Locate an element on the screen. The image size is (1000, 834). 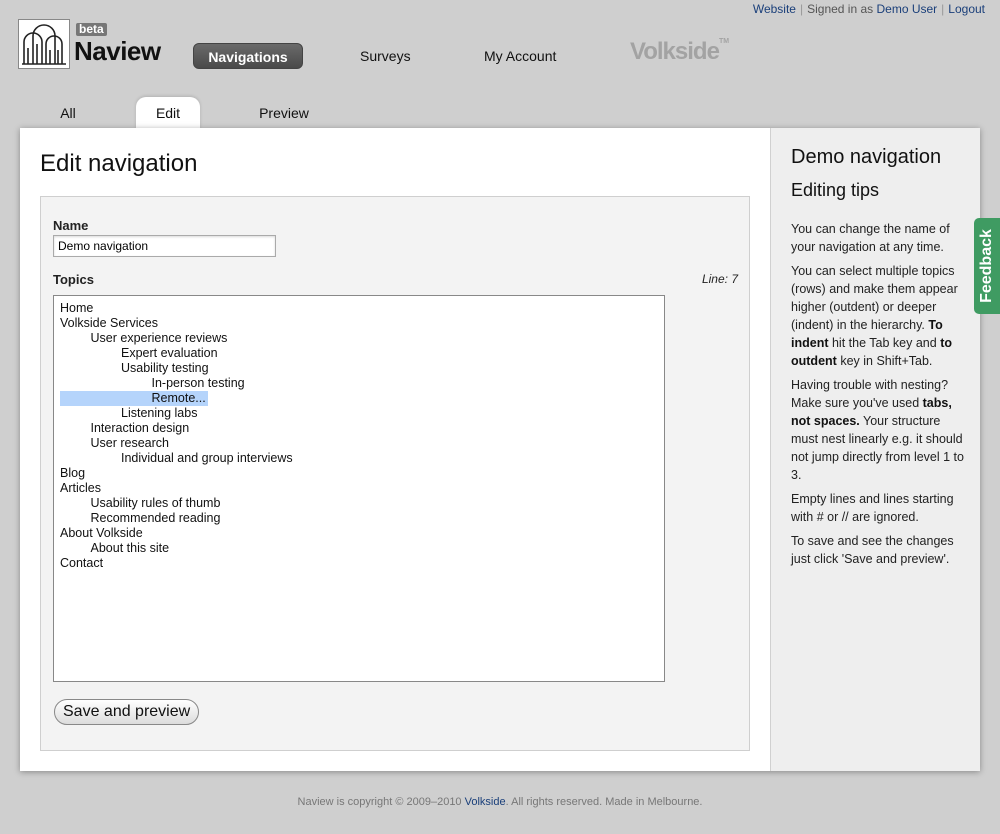
tip-text: hit the Tab key and is located at coordinates (884, 343).